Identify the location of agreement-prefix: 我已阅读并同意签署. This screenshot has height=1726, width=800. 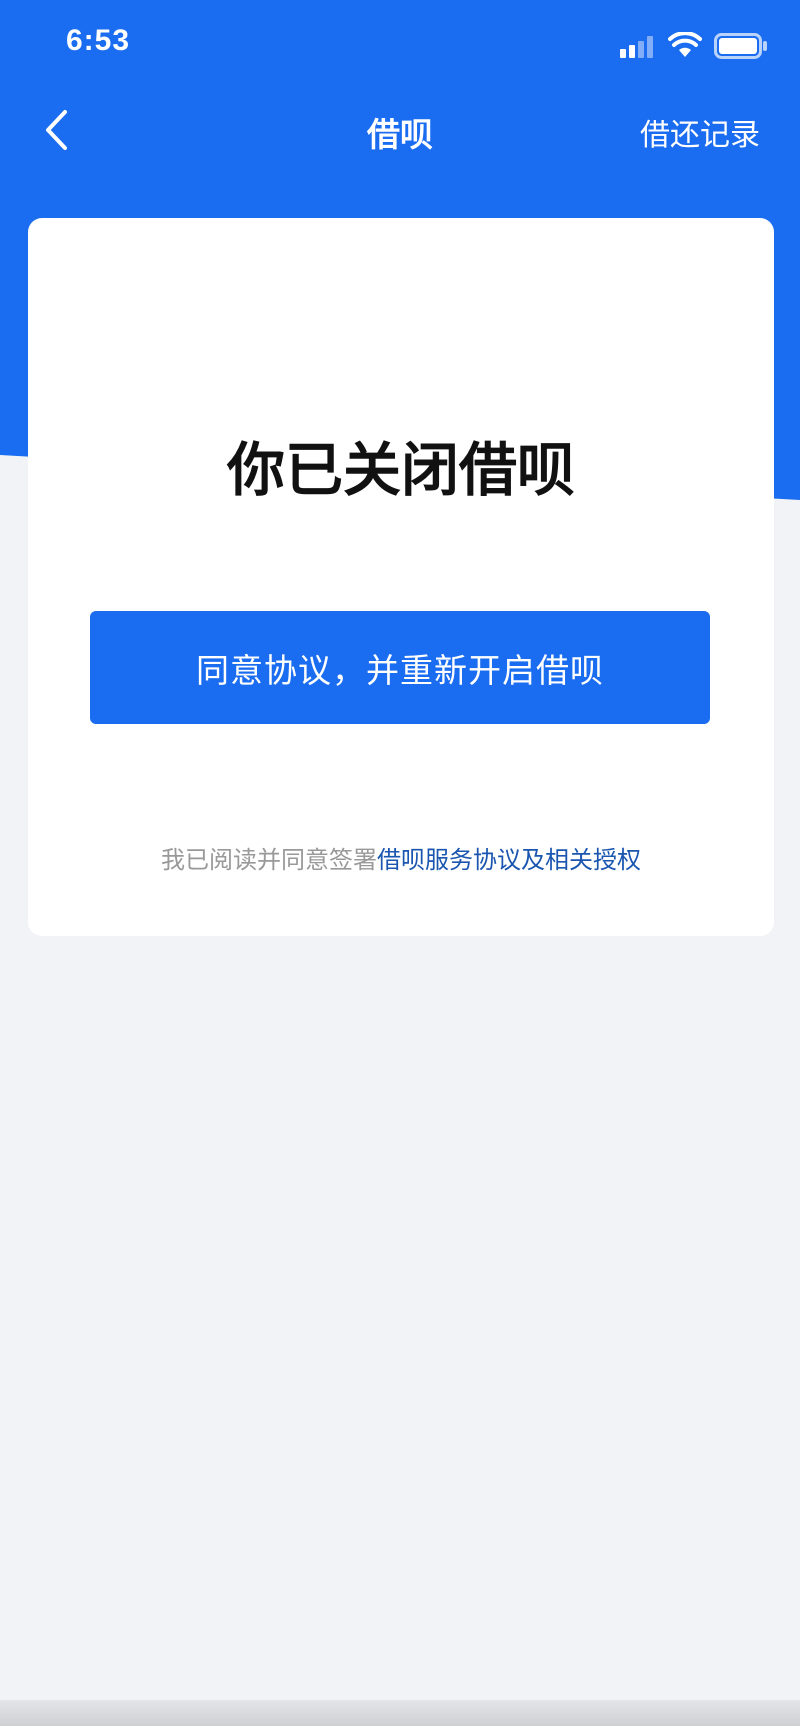
(269, 860).